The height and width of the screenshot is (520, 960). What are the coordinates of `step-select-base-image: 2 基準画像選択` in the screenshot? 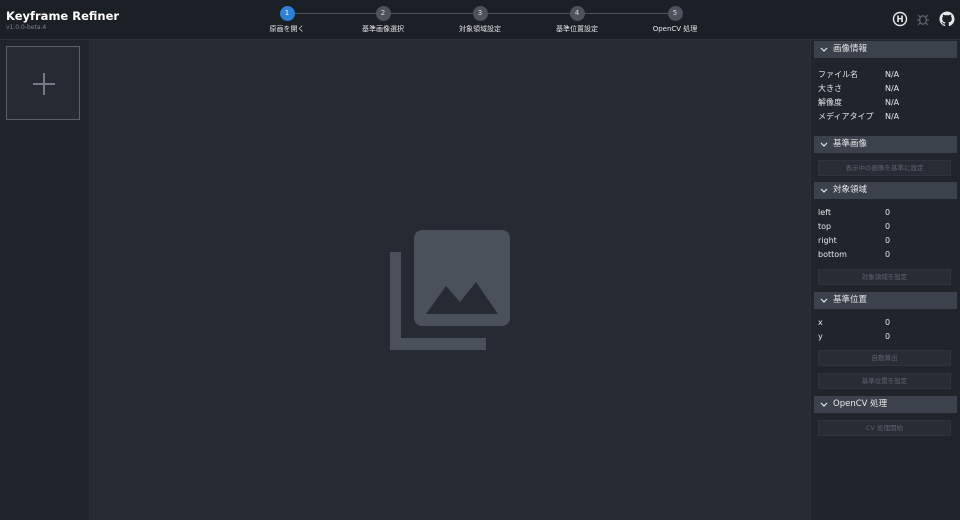 It's located at (383, 20).